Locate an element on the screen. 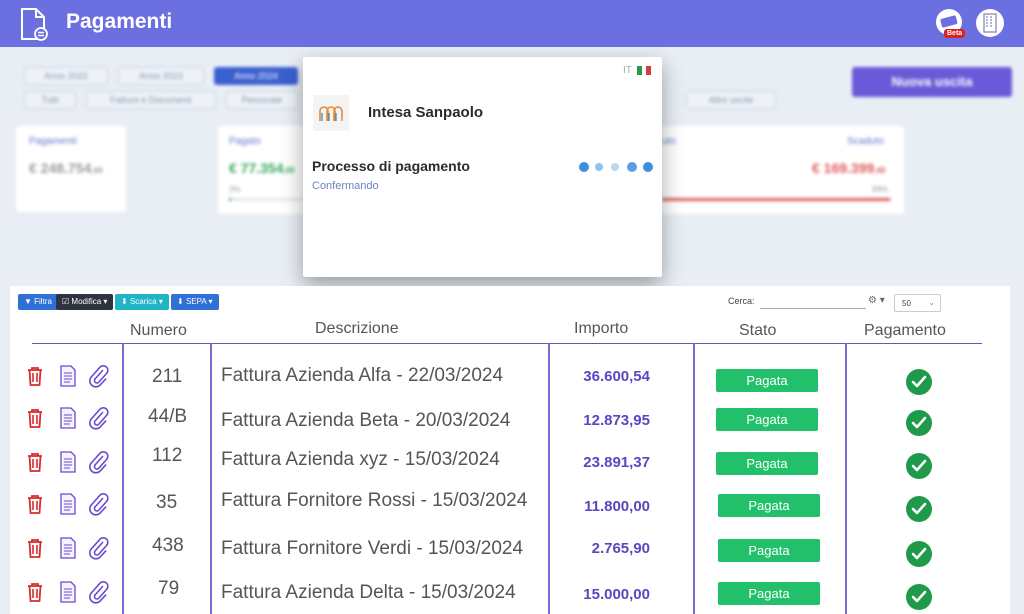 This screenshot has height=614, width=1024. search-label: Cerca: is located at coordinates (741, 301).